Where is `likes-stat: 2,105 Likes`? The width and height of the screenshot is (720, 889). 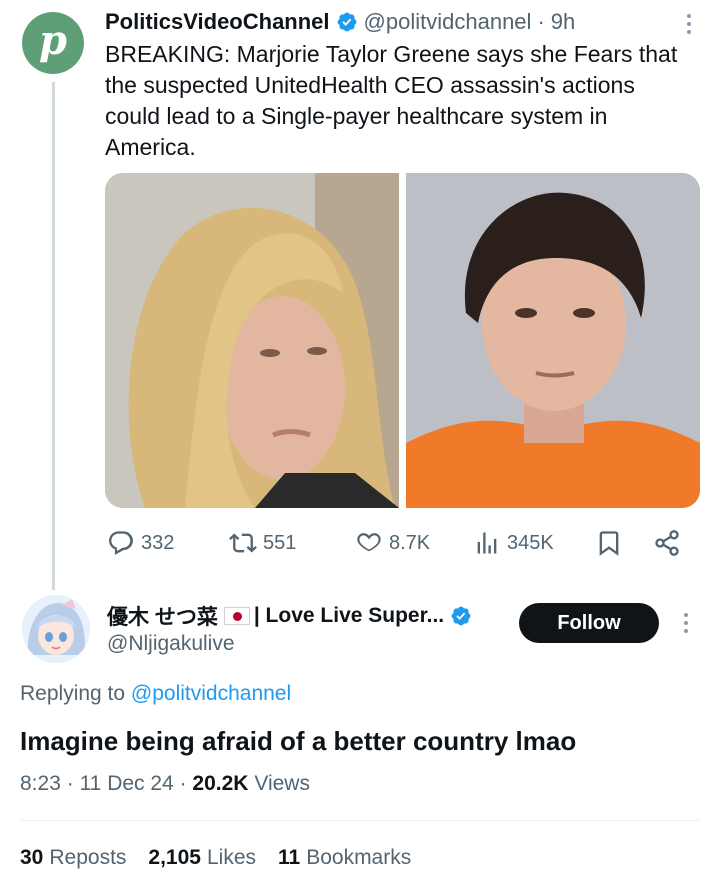 likes-stat: 2,105 Likes is located at coordinates (202, 858).